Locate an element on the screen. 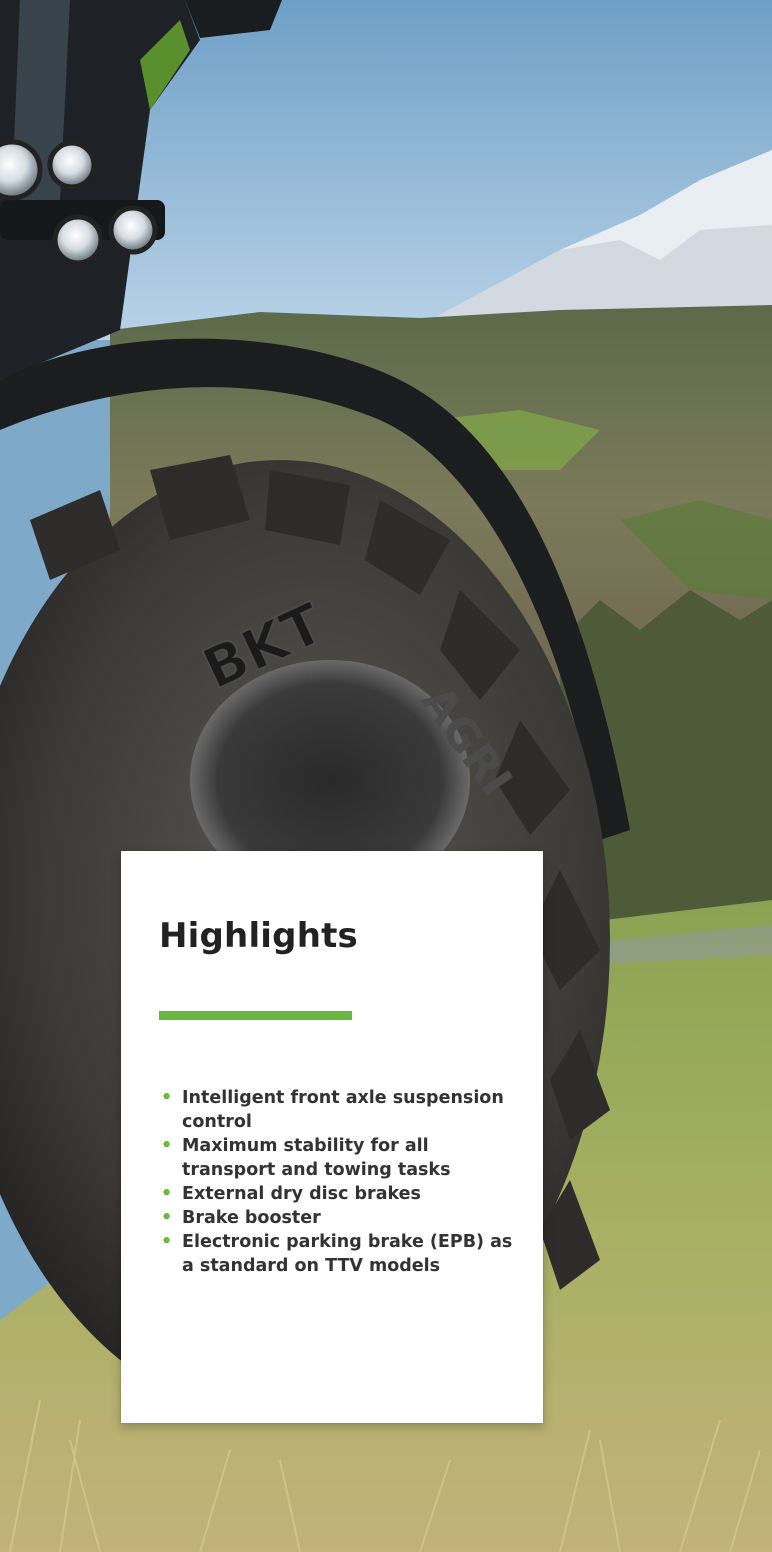  highlight-item: • Brake booster is located at coordinates (241, 1218).